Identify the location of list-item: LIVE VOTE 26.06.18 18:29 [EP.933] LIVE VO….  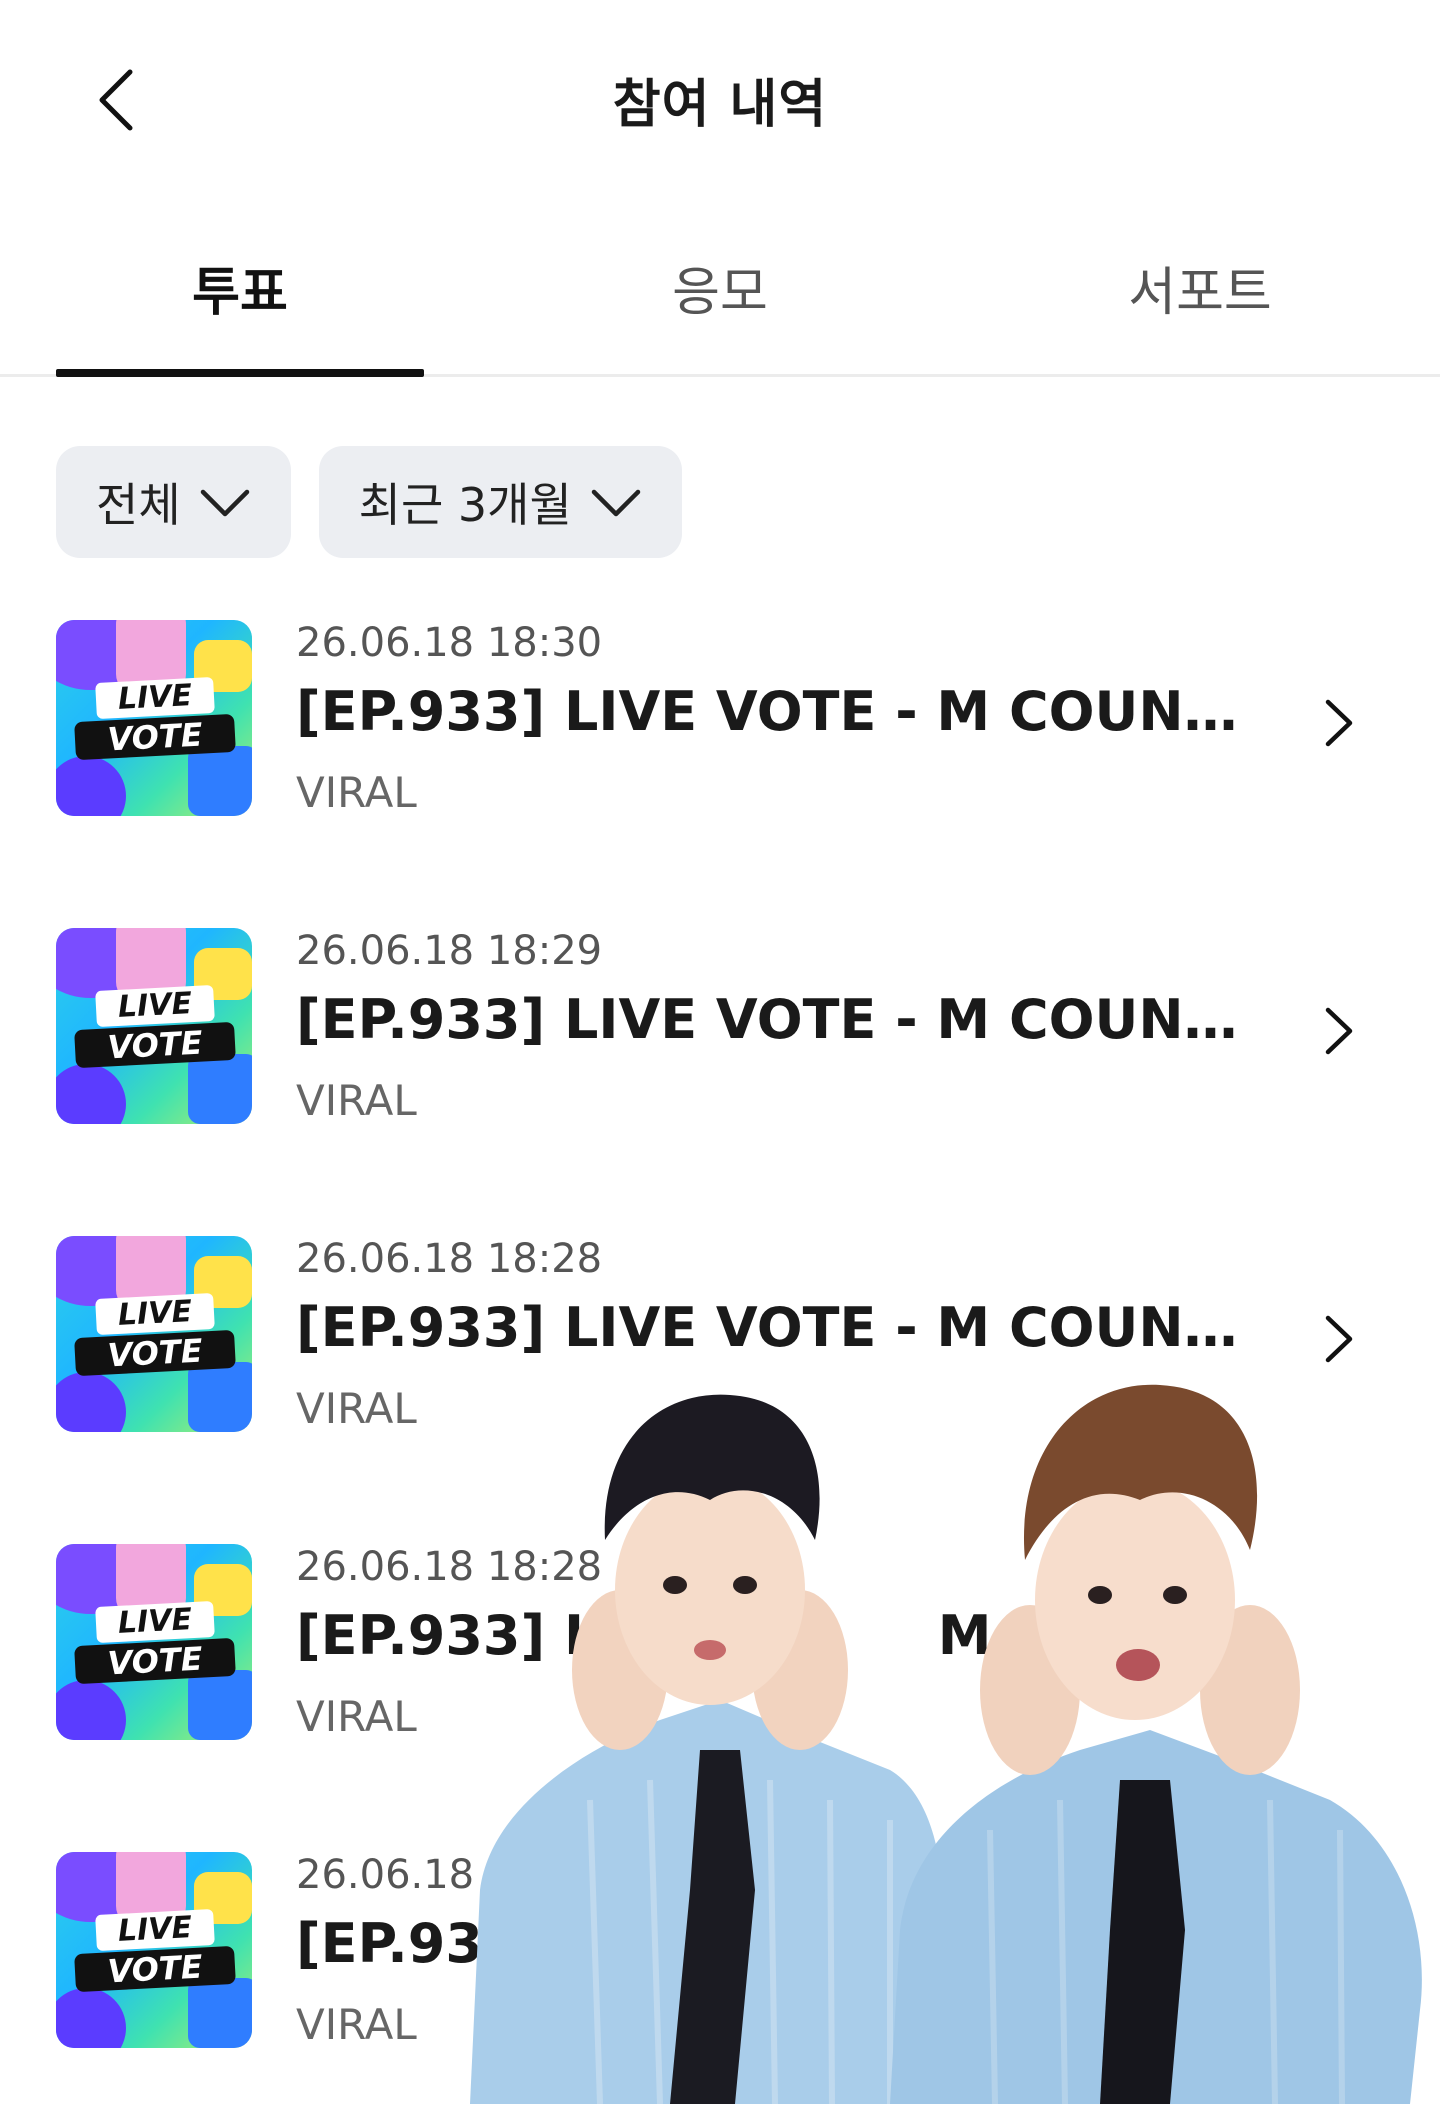
(720, 1028).